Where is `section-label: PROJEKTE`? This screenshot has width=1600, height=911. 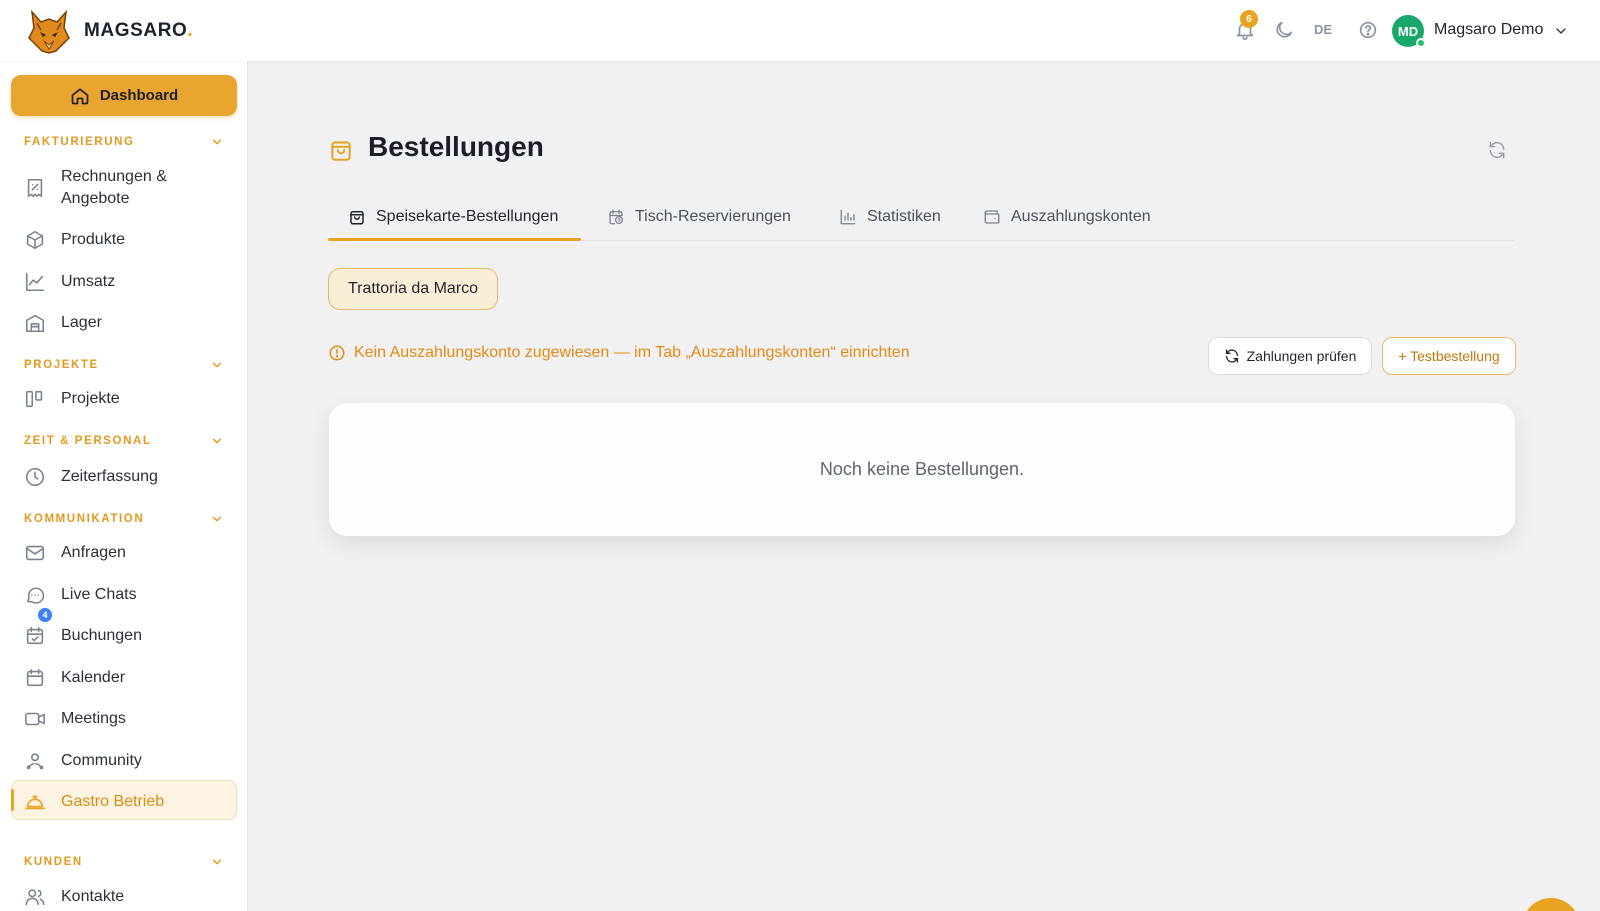 section-label: PROJEKTE is located at coordinates (61, 365).